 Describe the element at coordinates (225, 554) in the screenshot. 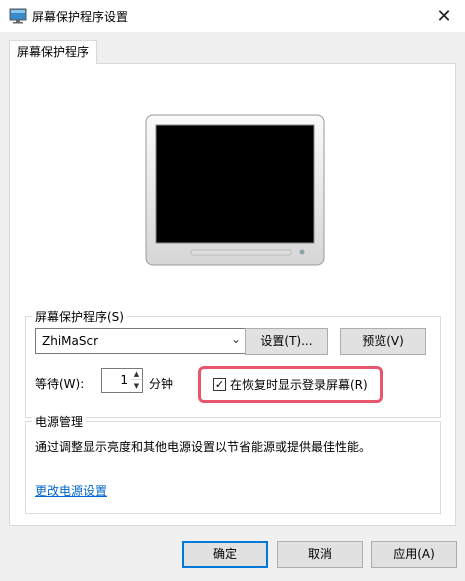

I see `ok-button: 确定` at that location.